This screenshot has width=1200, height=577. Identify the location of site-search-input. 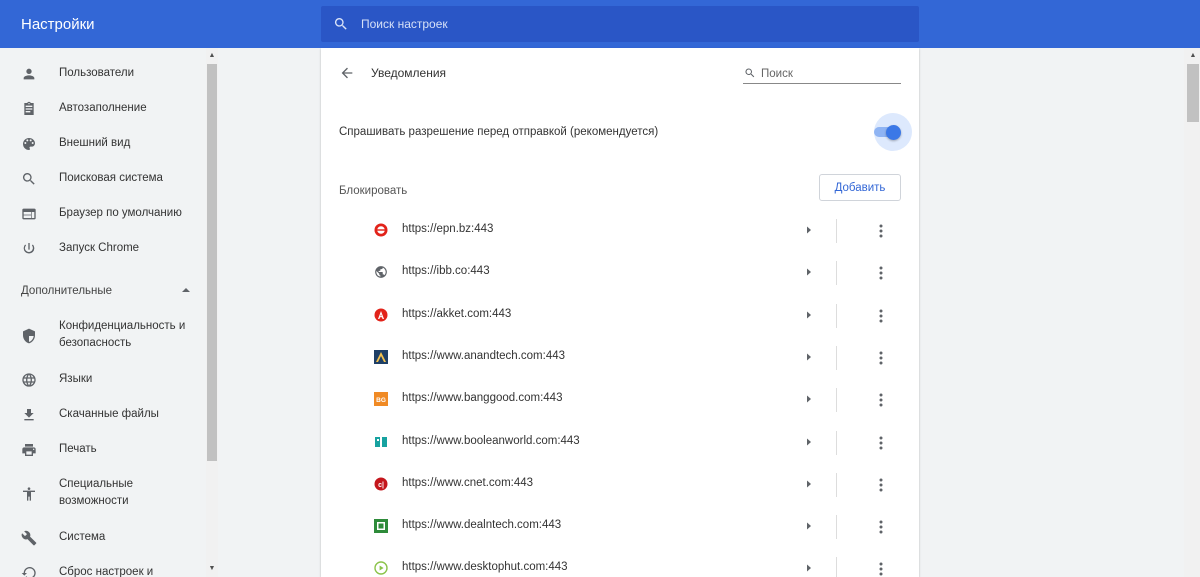
(830, 73).